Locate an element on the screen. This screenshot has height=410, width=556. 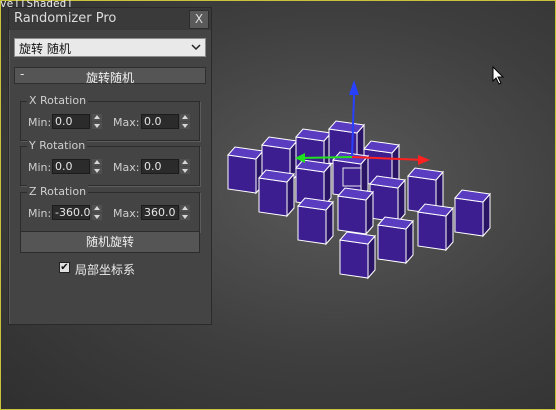
group-title: X Rotation is located at coordinates (58, 100).